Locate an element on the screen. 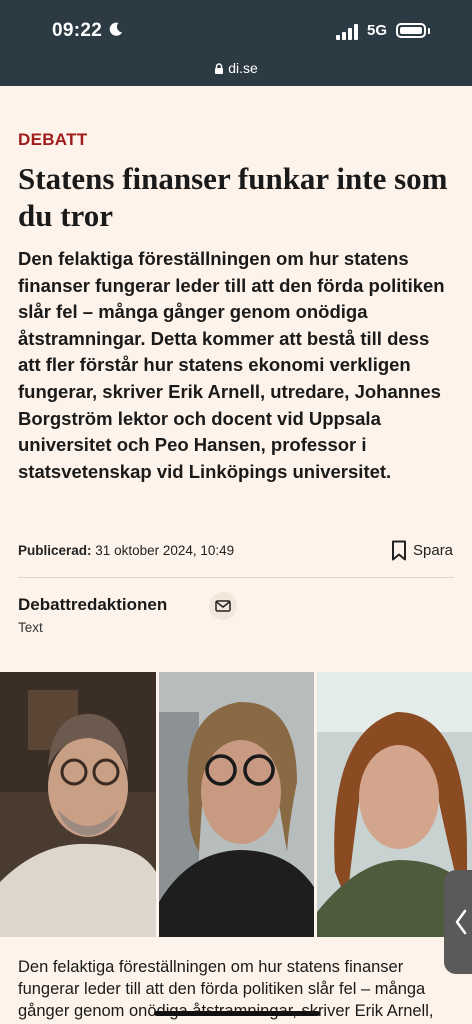 Image resolution: width=472 pixels, height=1024 pixels. network-type: 5G is located at coordinates (377, 30).